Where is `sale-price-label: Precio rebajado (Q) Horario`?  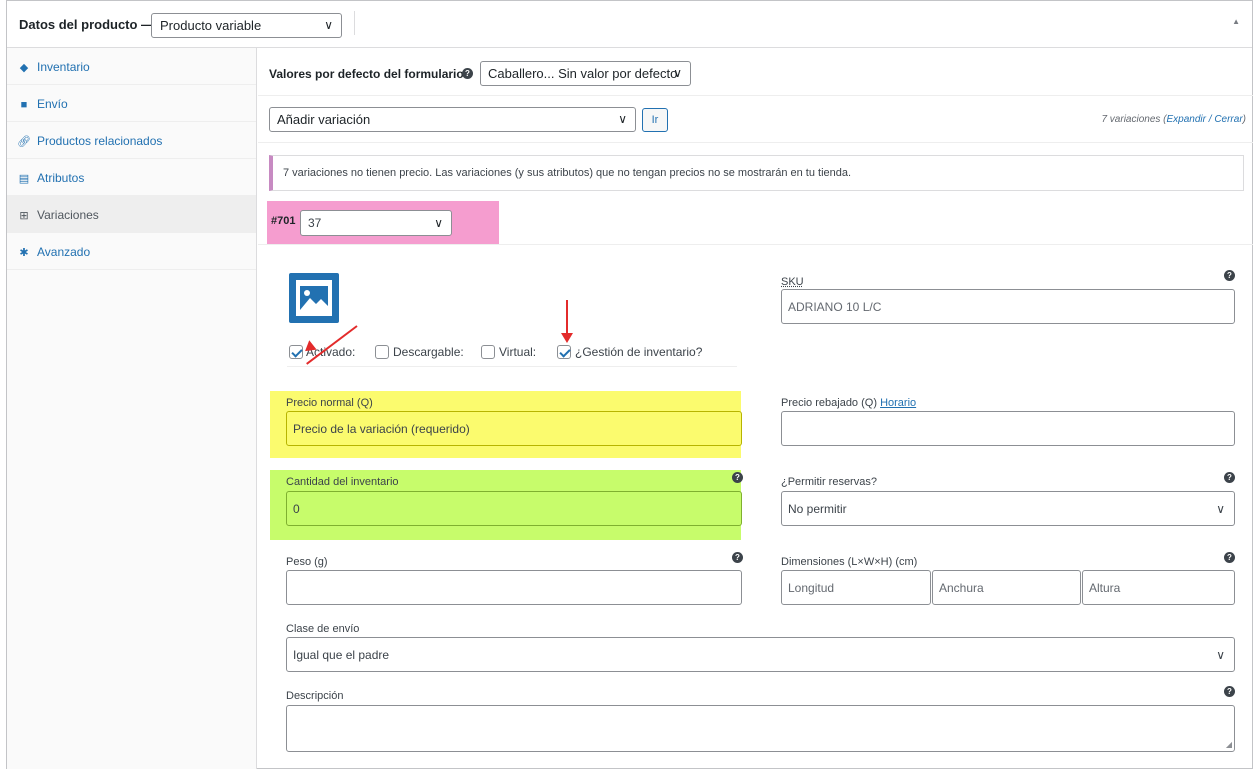
sale-price-label: Precio rebajado (Q) Horario is located at coordinates (848, 403).